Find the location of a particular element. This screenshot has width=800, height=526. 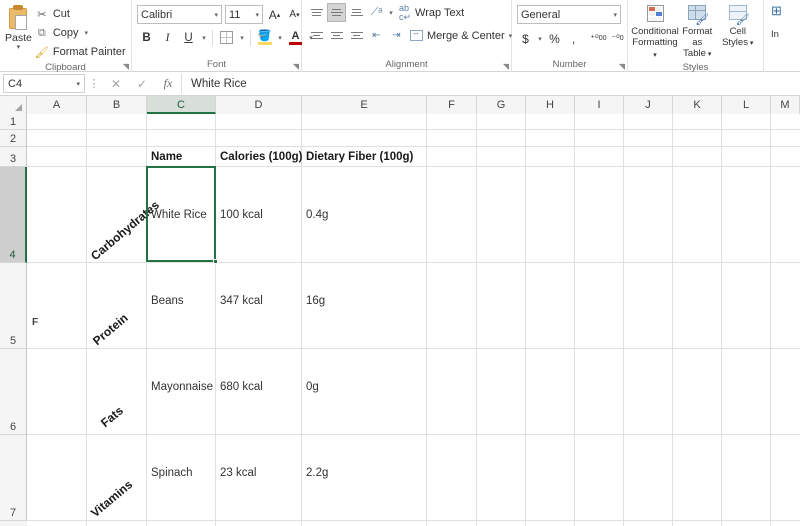

cell-E7-fiber: 2.2g is located at coordinates (364, 473).